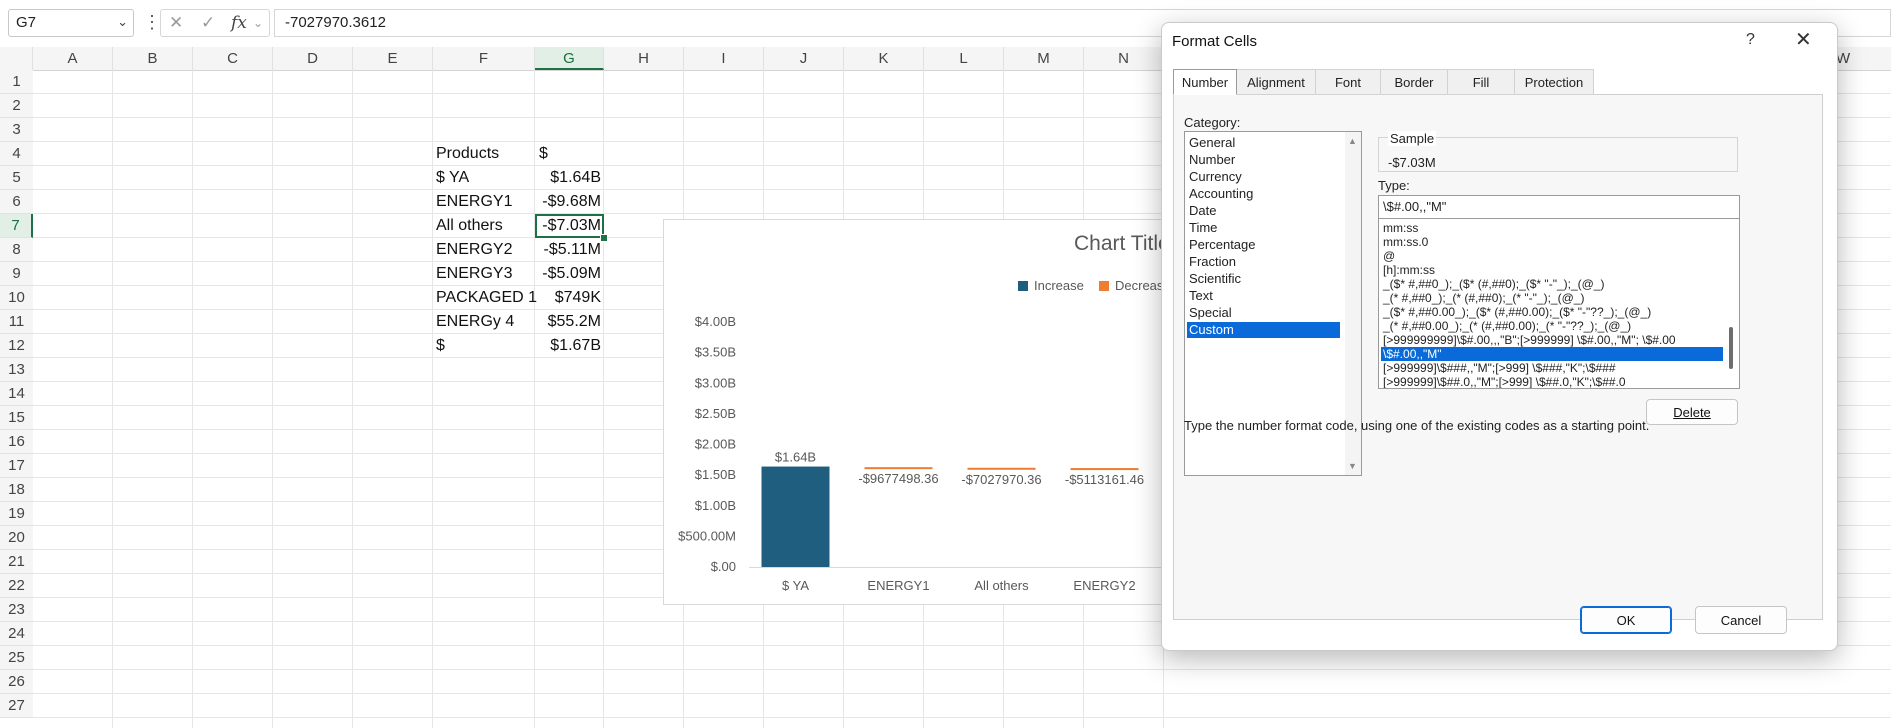 The width and height of the screenshot is (1891, 728). Describe the element at coordinates (1552, 256) in the screenshot. I see `format-code-item: @` at that location.